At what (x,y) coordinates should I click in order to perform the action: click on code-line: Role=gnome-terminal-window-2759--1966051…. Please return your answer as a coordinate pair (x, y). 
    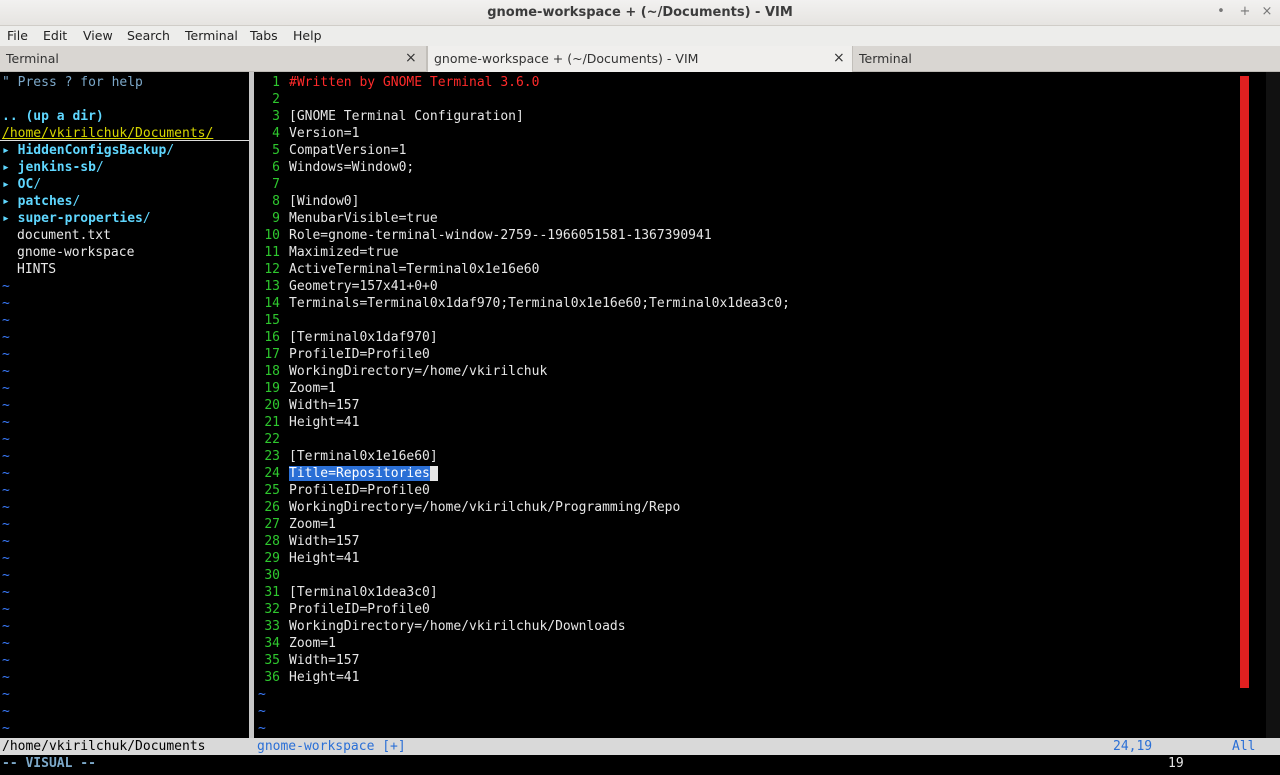
    Looking at the image, I should click on (500, 235).